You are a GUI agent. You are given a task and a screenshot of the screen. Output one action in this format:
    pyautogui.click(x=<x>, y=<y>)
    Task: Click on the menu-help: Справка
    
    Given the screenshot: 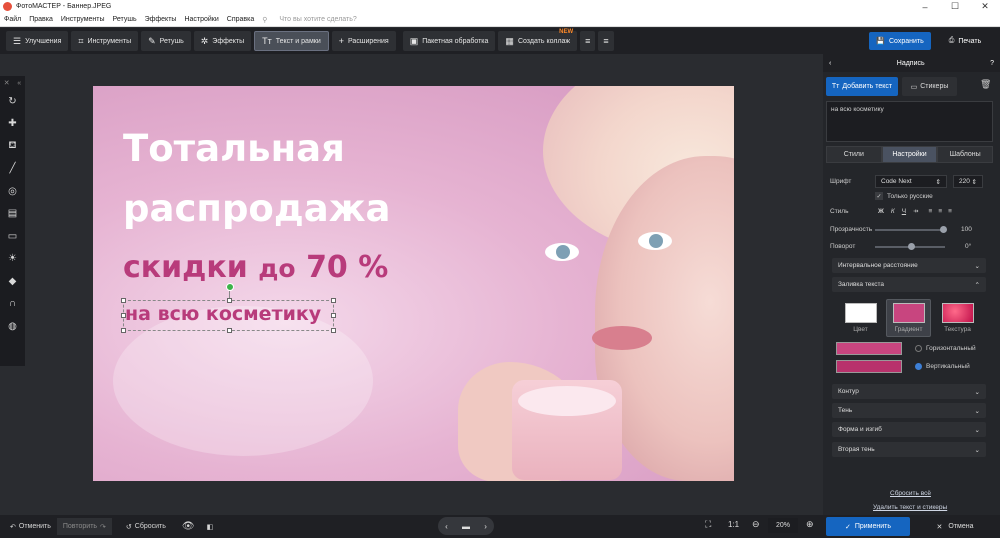 What is the action you would take?
    pyautogui.click(x=240, y=19)
    